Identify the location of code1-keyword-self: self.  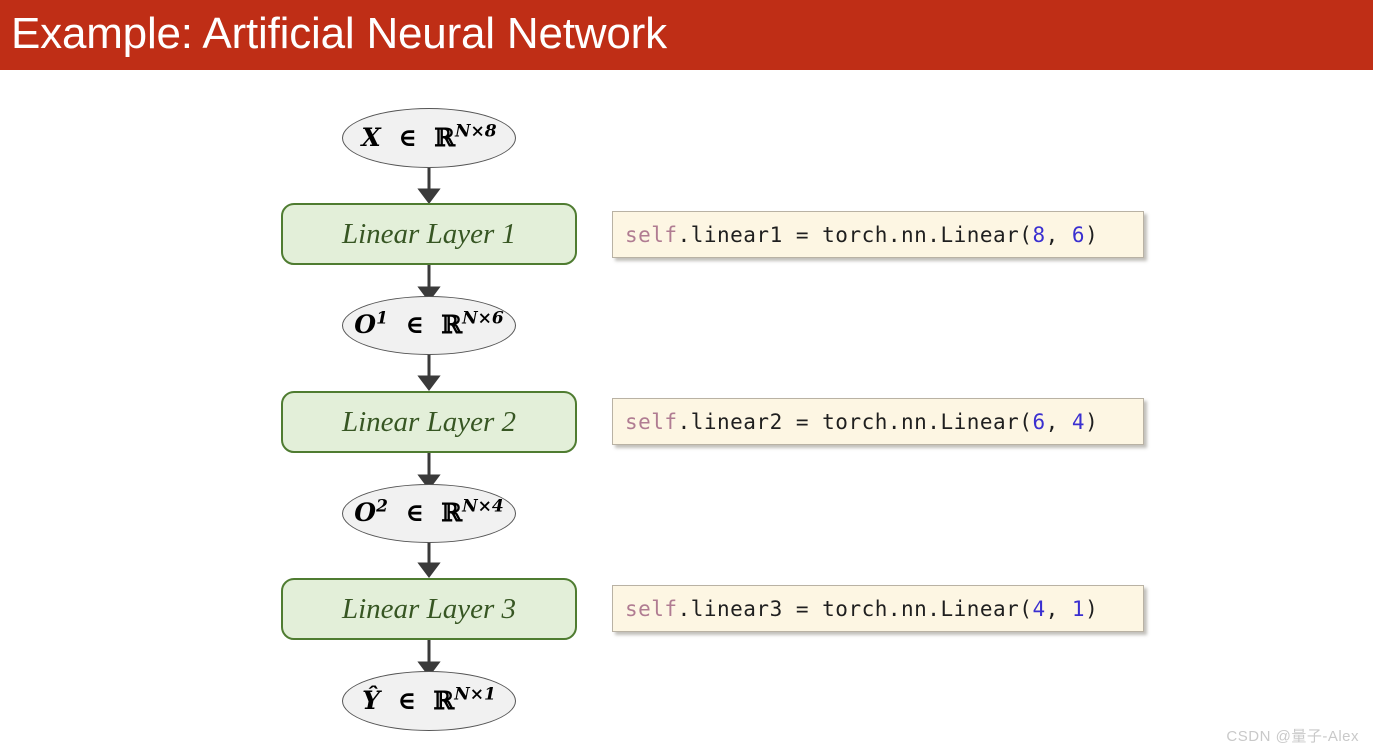
(651, 234).